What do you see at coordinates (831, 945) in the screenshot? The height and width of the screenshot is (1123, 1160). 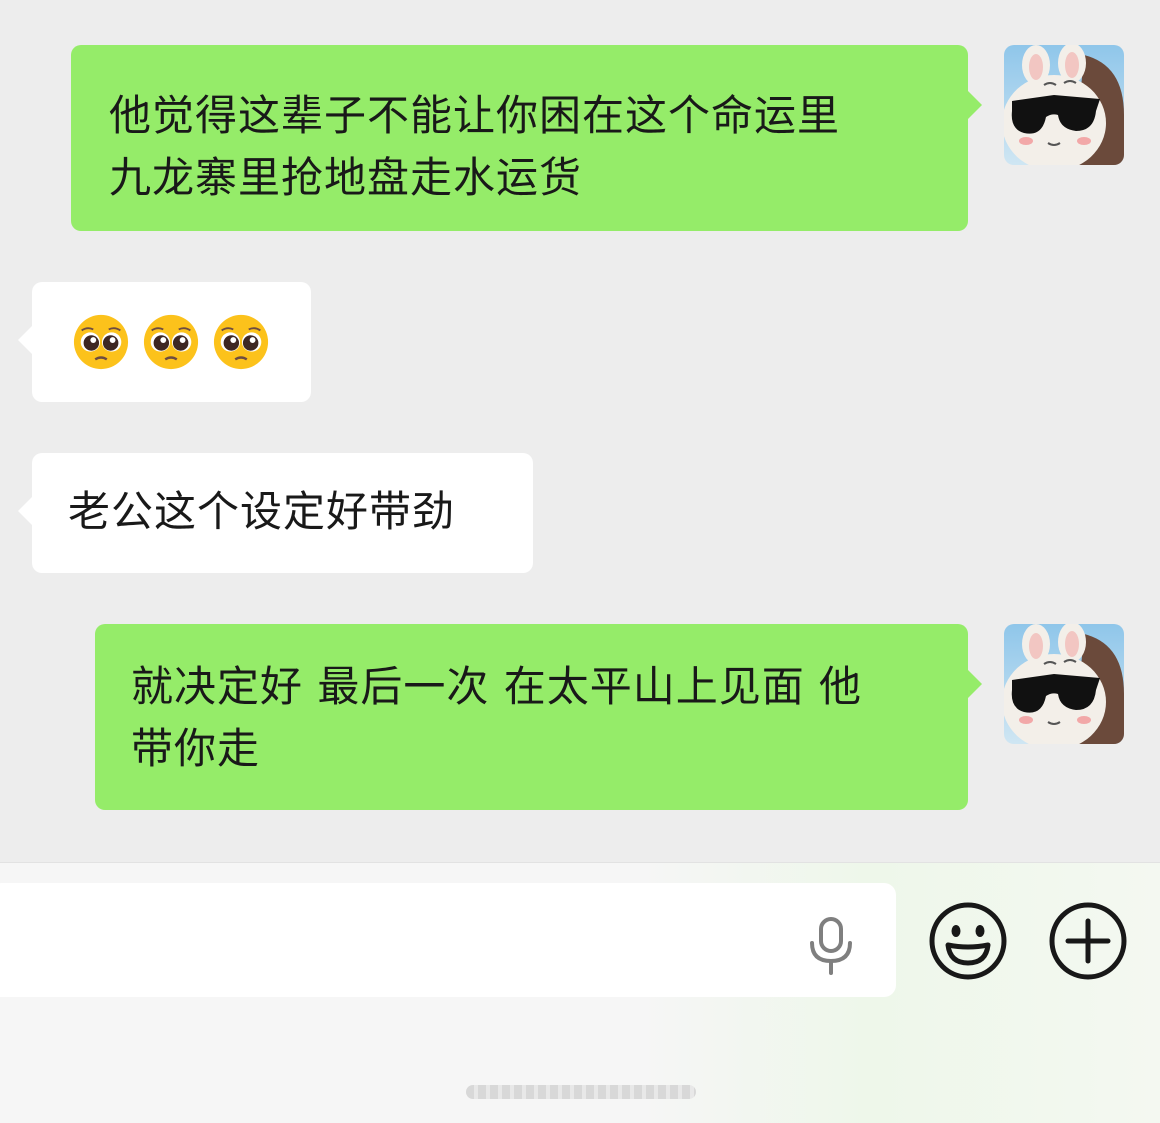 I see `microphone-icon` at bounding box center [831, 945].